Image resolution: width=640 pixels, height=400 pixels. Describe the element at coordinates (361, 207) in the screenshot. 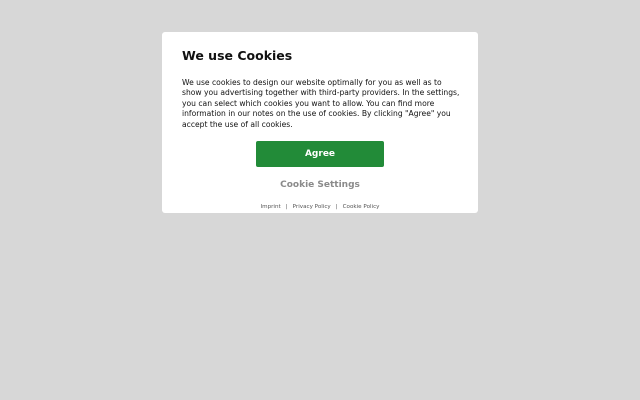

I see `cookie-policy-link: Cookie Policy` at that location.